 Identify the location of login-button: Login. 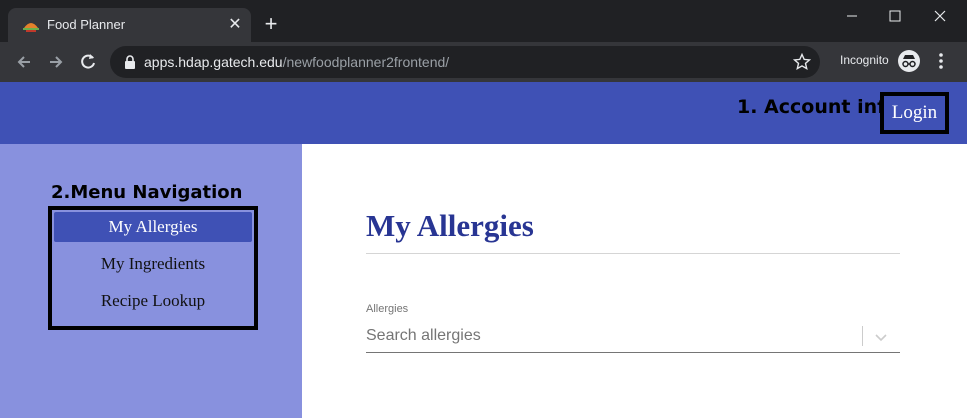
(914, 113).